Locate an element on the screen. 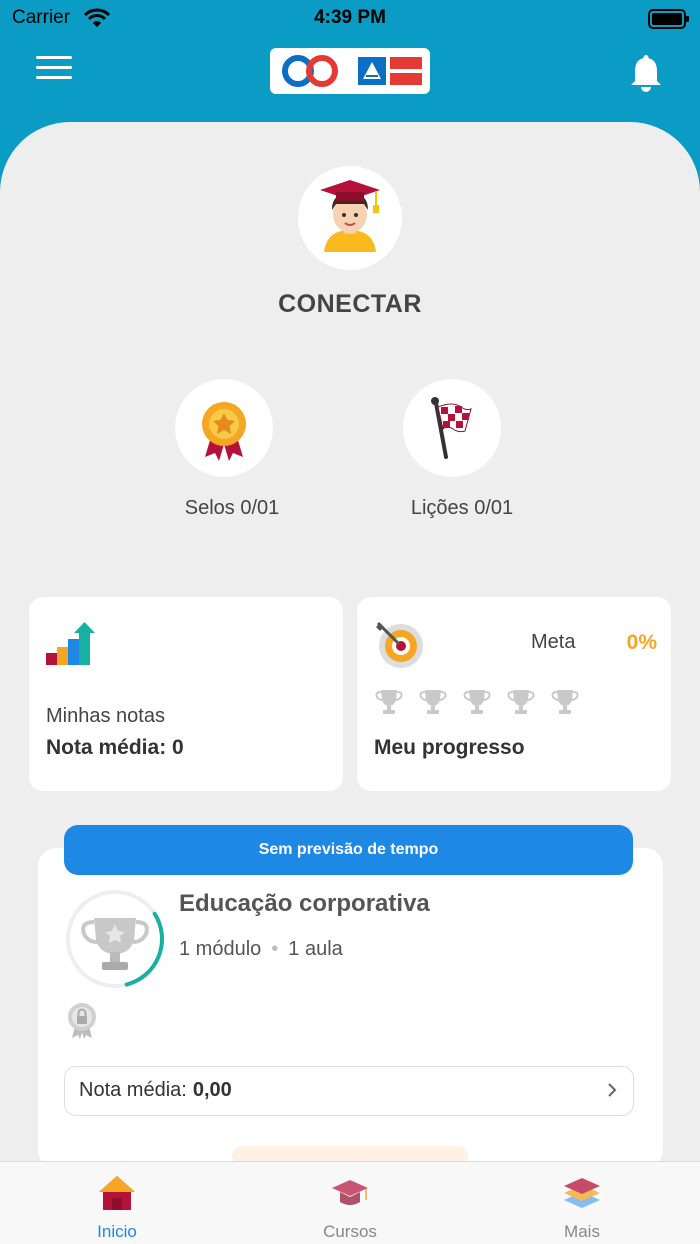  next-course-peek is located at coordinates (350, 1154).